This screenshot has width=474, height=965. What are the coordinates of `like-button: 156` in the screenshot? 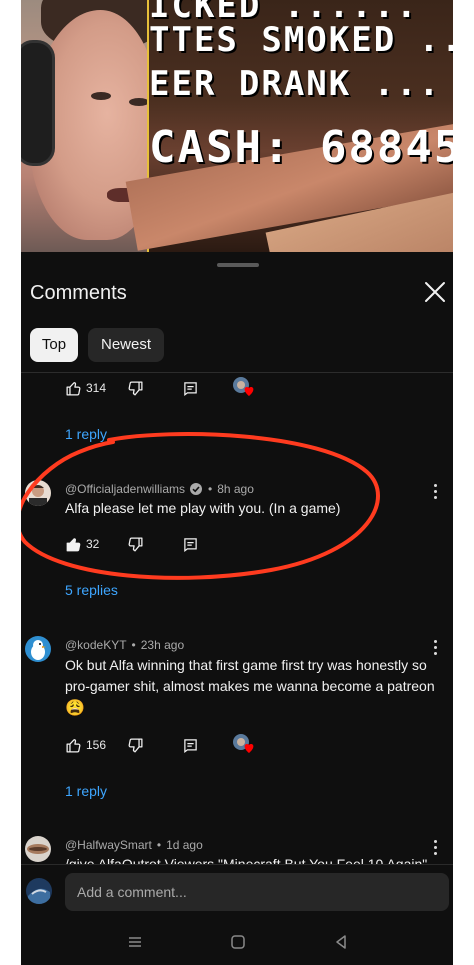 It's located at (85, 745).